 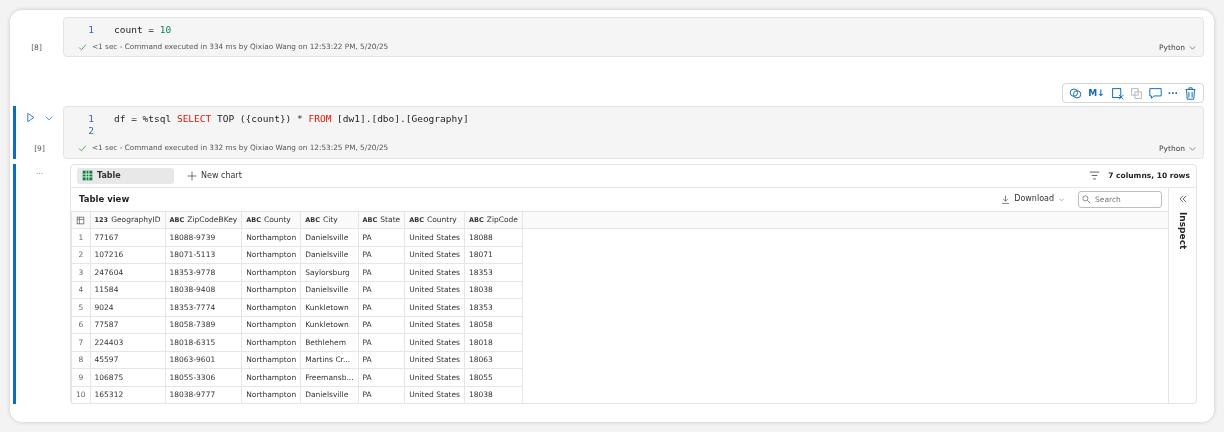 I want to click on filter-icon, so click(x=1095, y=175).